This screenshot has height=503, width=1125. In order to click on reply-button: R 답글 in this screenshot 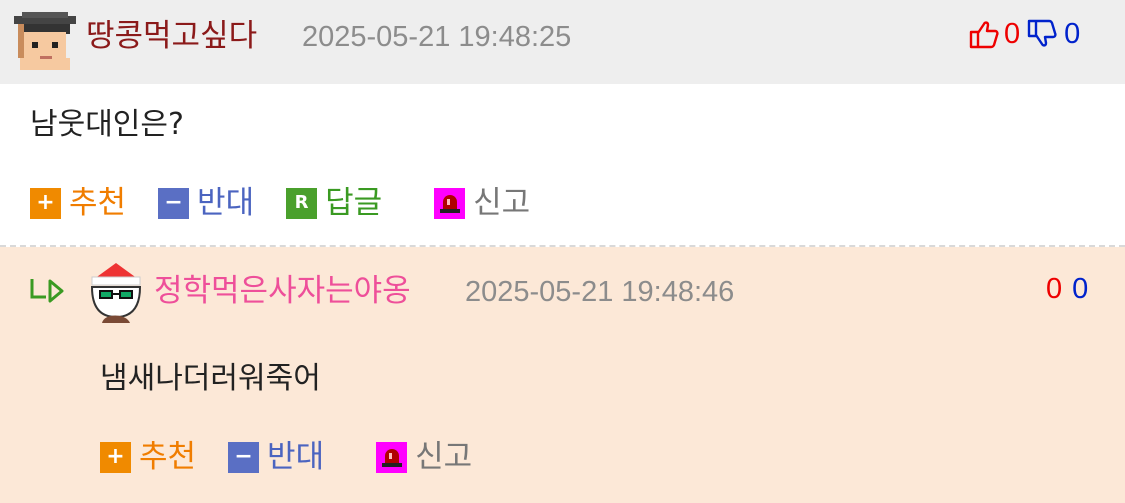, I will do `click(334, 203)`.